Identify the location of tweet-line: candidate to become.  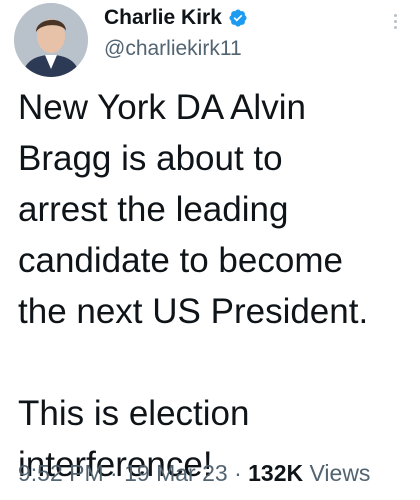
(180, 260).